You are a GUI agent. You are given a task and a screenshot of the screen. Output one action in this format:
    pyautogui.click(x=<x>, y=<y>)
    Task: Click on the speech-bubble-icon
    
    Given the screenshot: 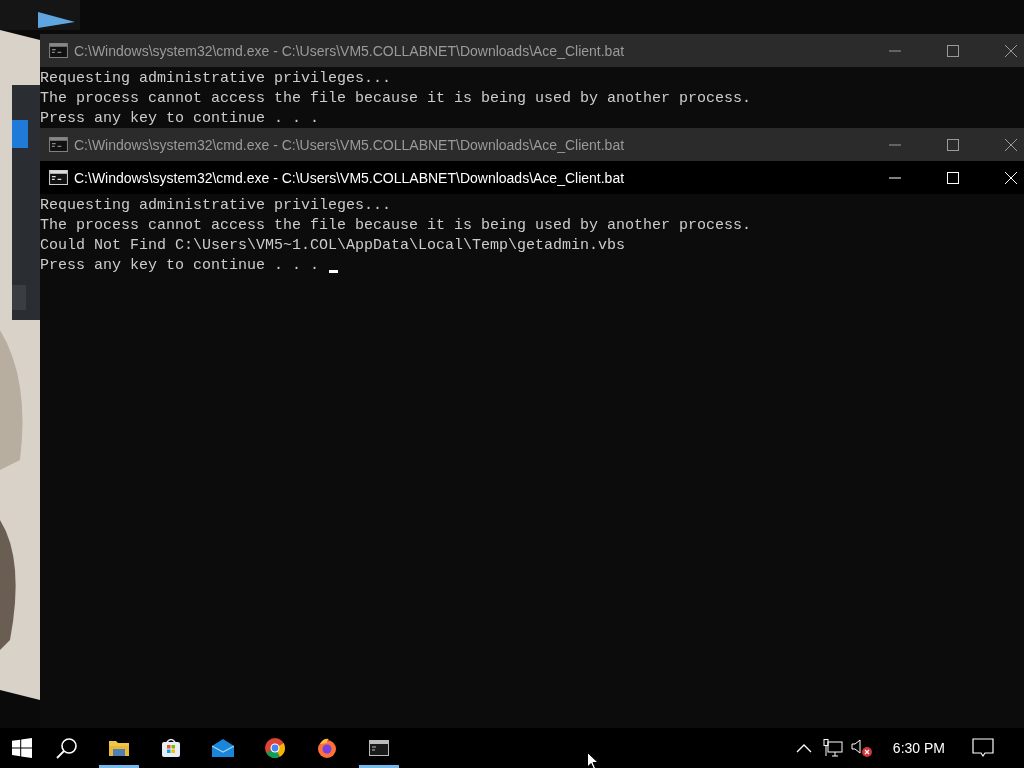 What is the action you would take?
    pyautogui.click(x=983, y=748)
    